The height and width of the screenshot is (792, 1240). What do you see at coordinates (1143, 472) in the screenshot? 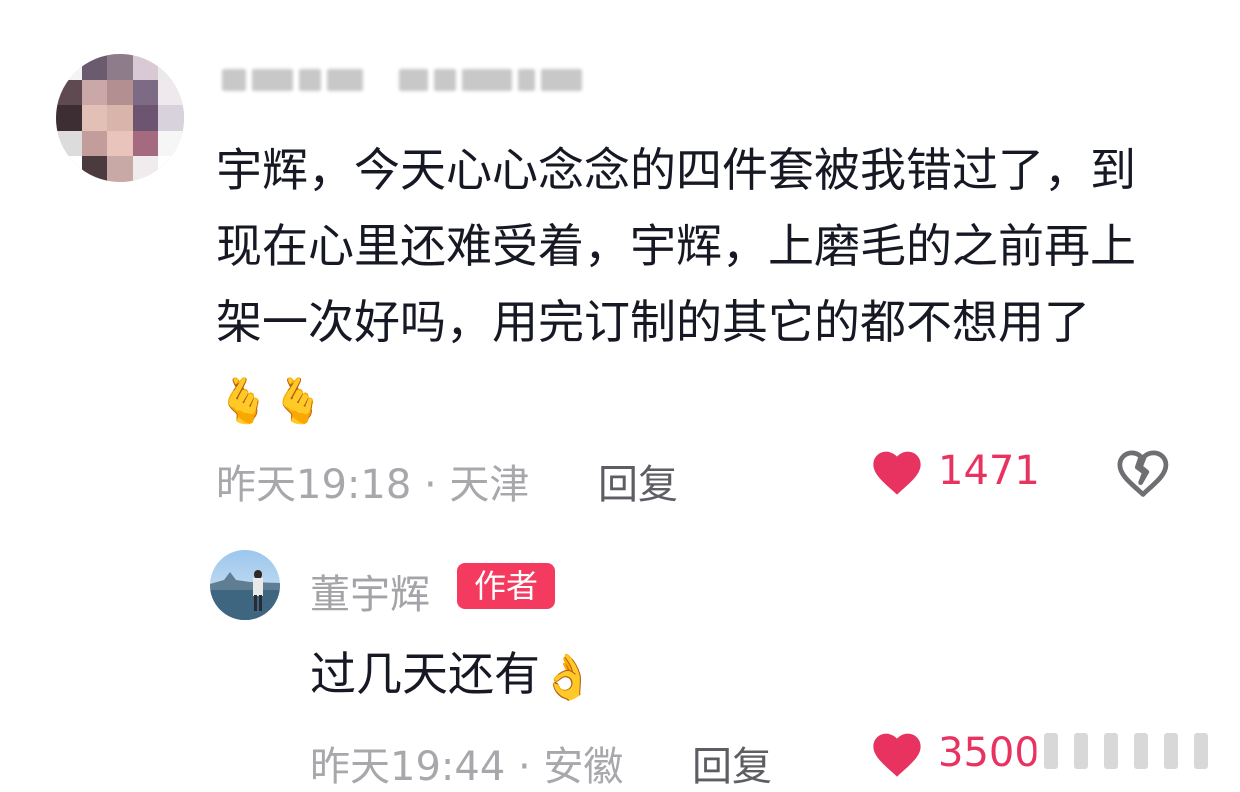
I see `broken-heart-icon` at bounding box center [1143, 472].